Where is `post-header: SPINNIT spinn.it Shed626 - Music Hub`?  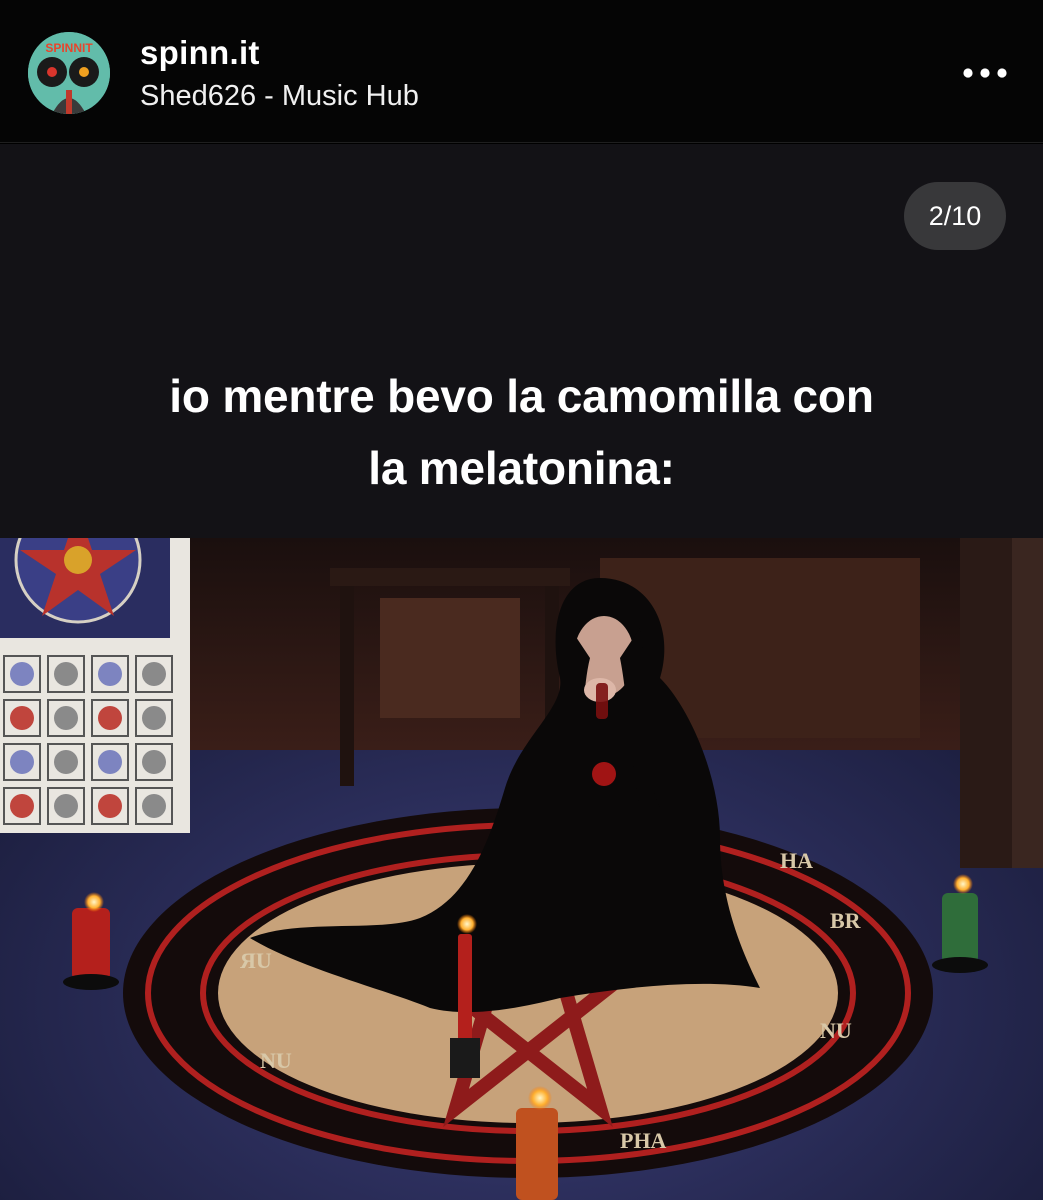
post-header: SPINNIT spinn.it Shed626 - Music Hub is located at coordinates (521, 71).